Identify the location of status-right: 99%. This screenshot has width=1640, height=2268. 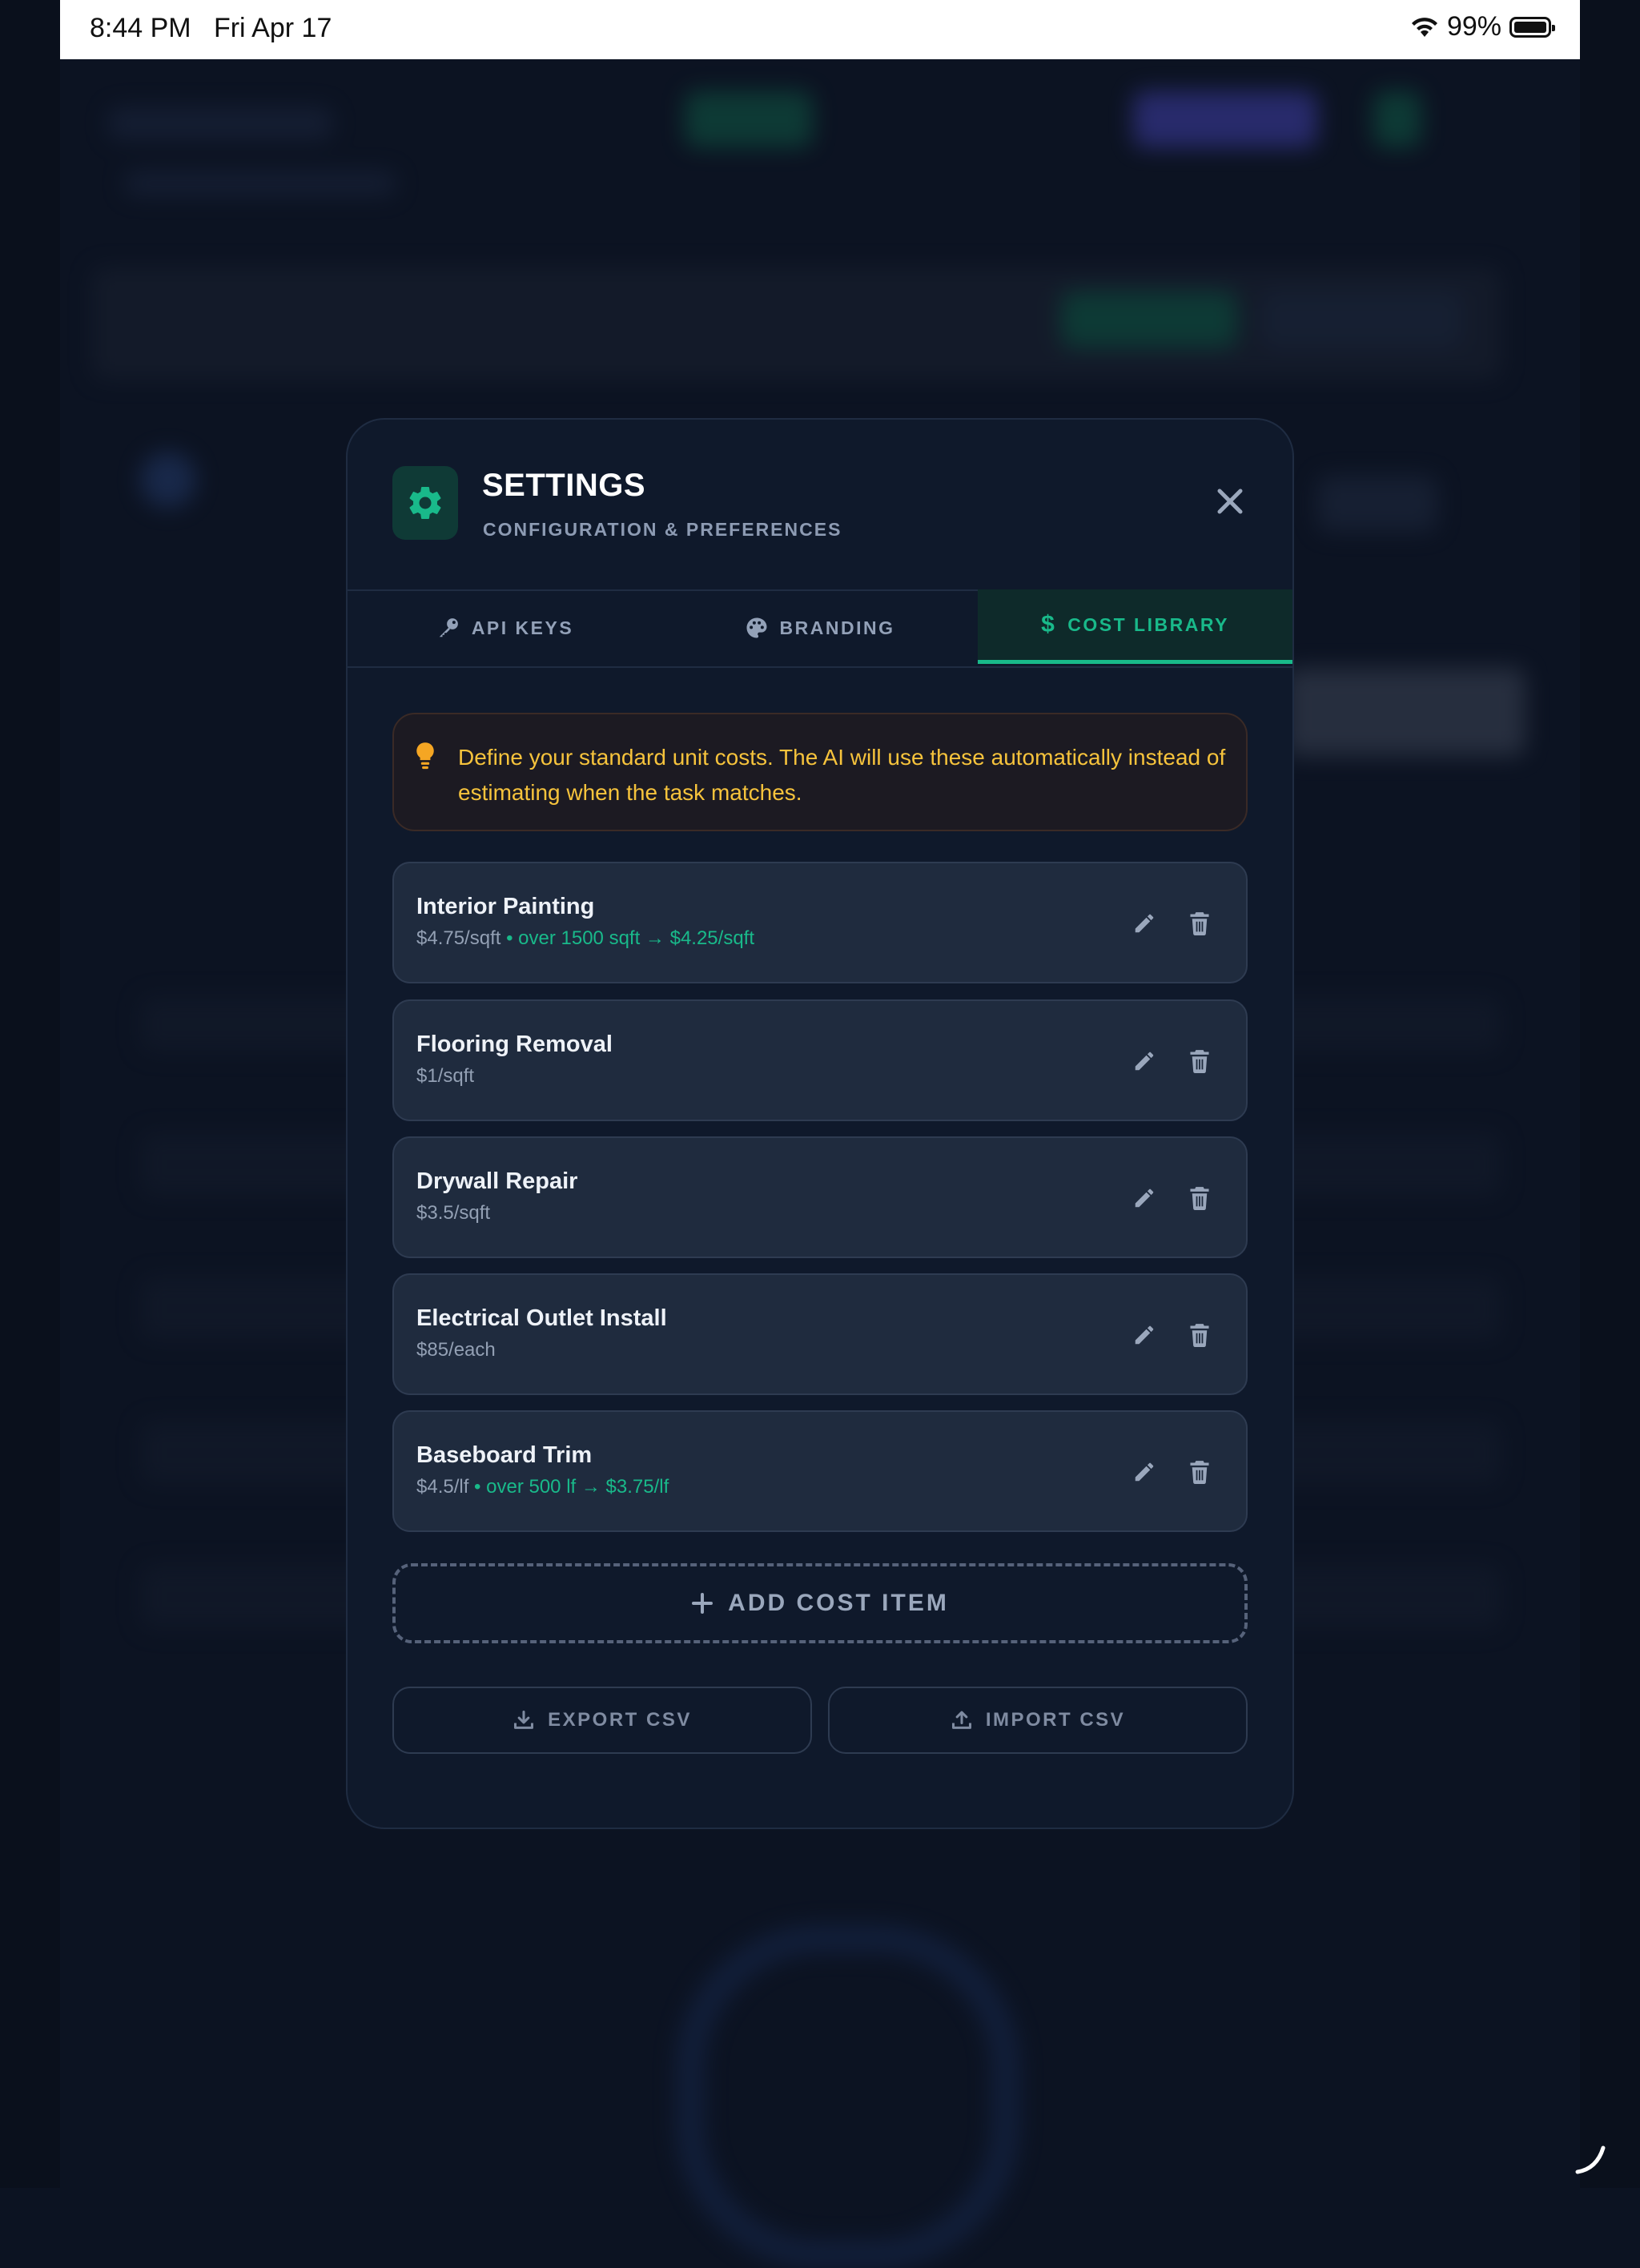
(1482, 26).